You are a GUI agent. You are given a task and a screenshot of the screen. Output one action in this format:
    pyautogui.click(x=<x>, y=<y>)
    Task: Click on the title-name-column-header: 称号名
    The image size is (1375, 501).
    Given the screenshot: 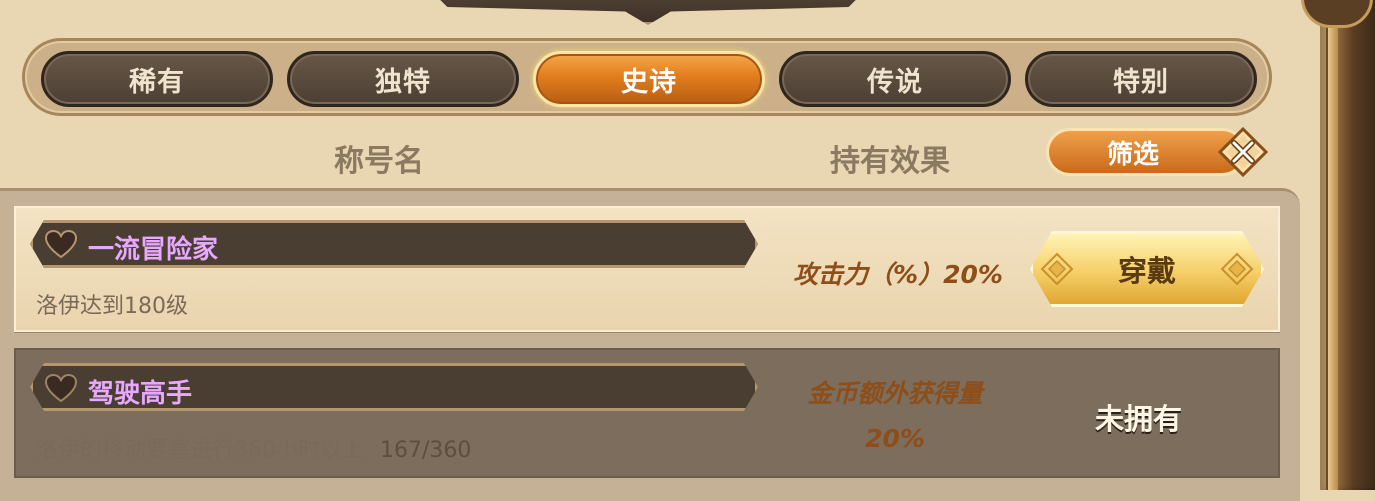 What is the action you would take?
    pyautogui.click(x=379, y=161)
    